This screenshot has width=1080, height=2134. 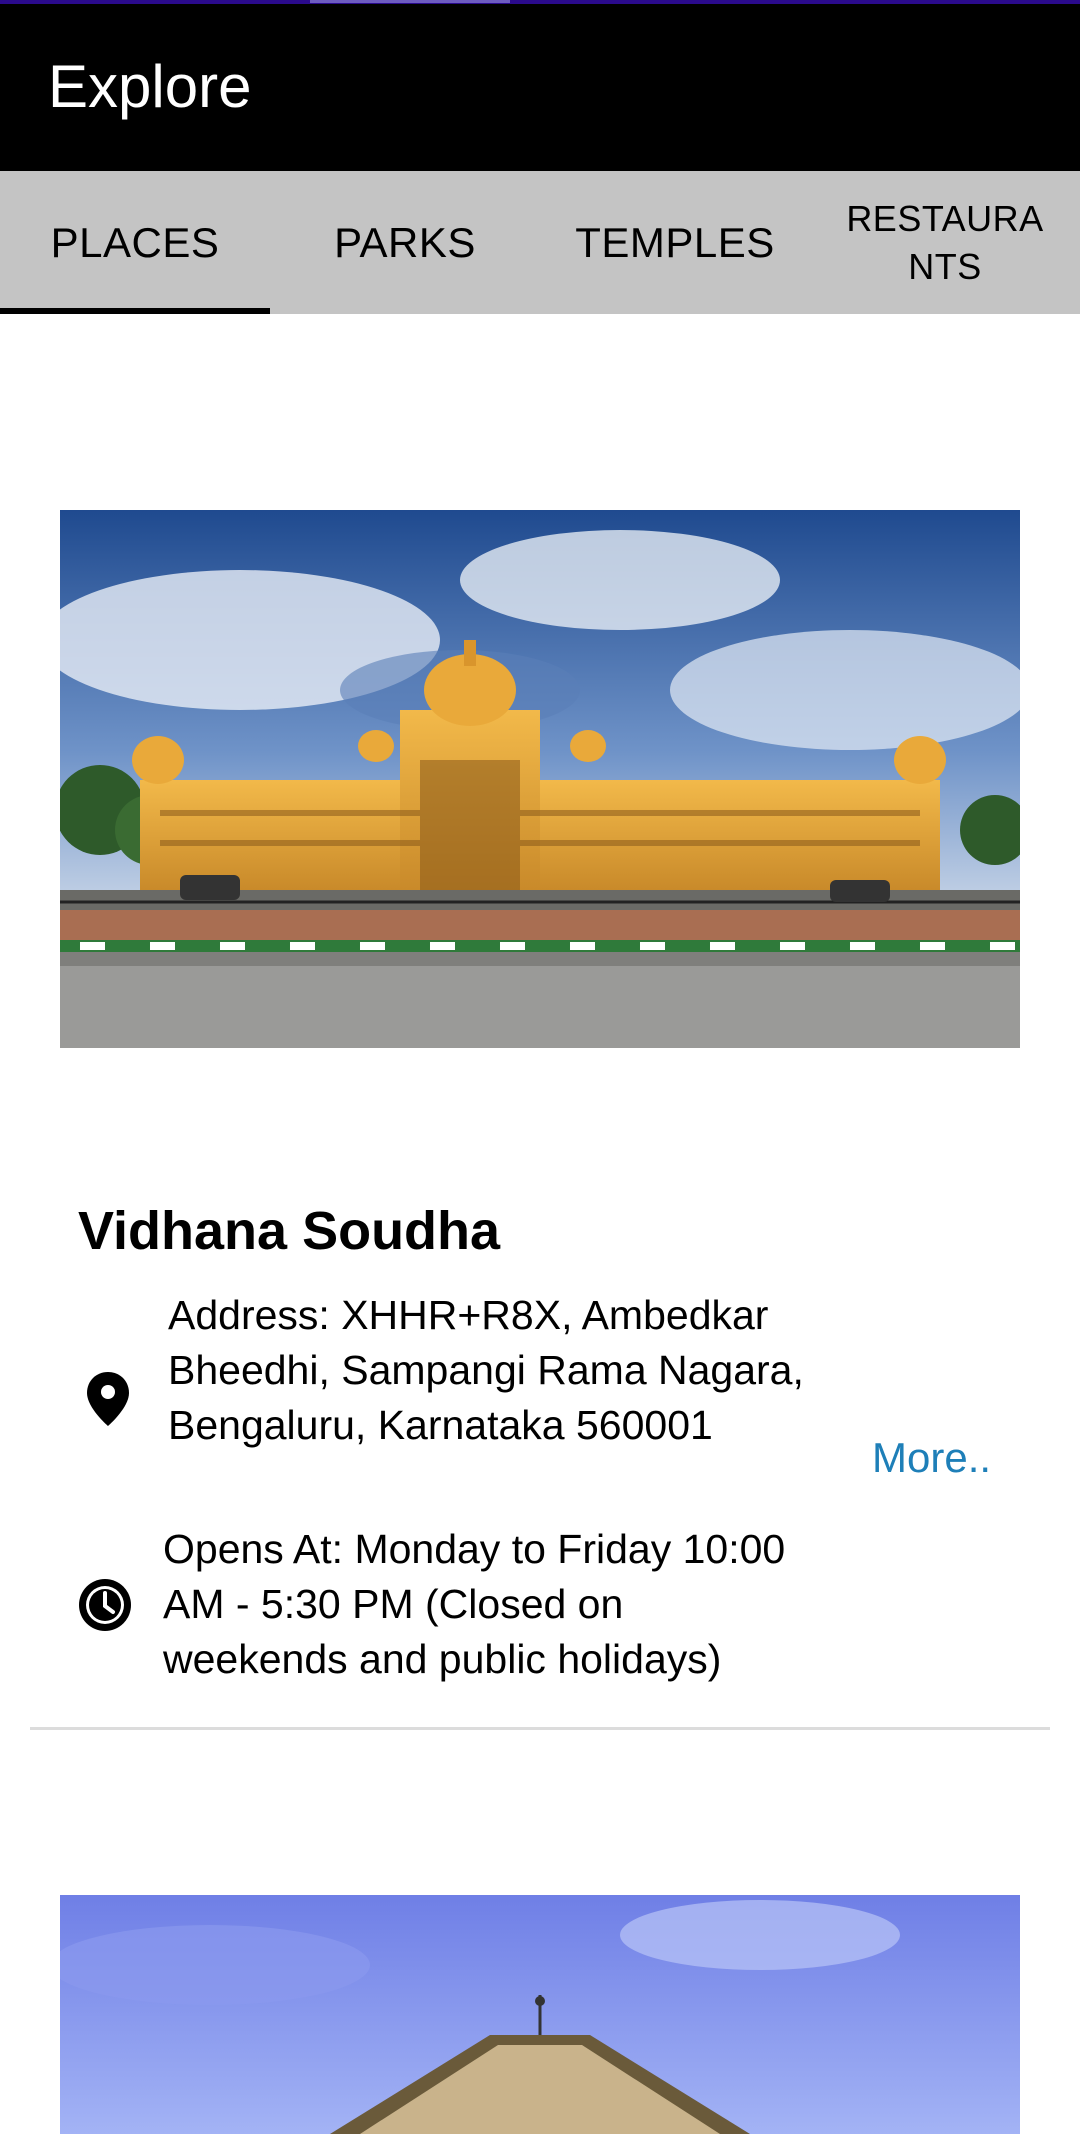 I want to click on place-name: Vidhana Soudha, so click(x=289, y=1231).